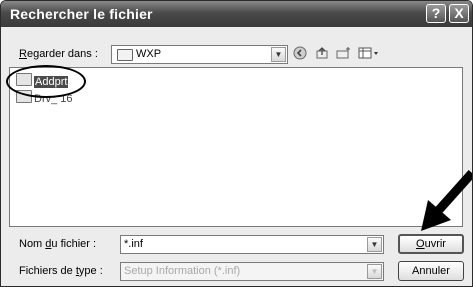 The width and height of the screenshot is (473, 287). Describe the element at coordinates (81, 14) in the screenshot. I see `window-title: Rechercher le fichier` at that location.